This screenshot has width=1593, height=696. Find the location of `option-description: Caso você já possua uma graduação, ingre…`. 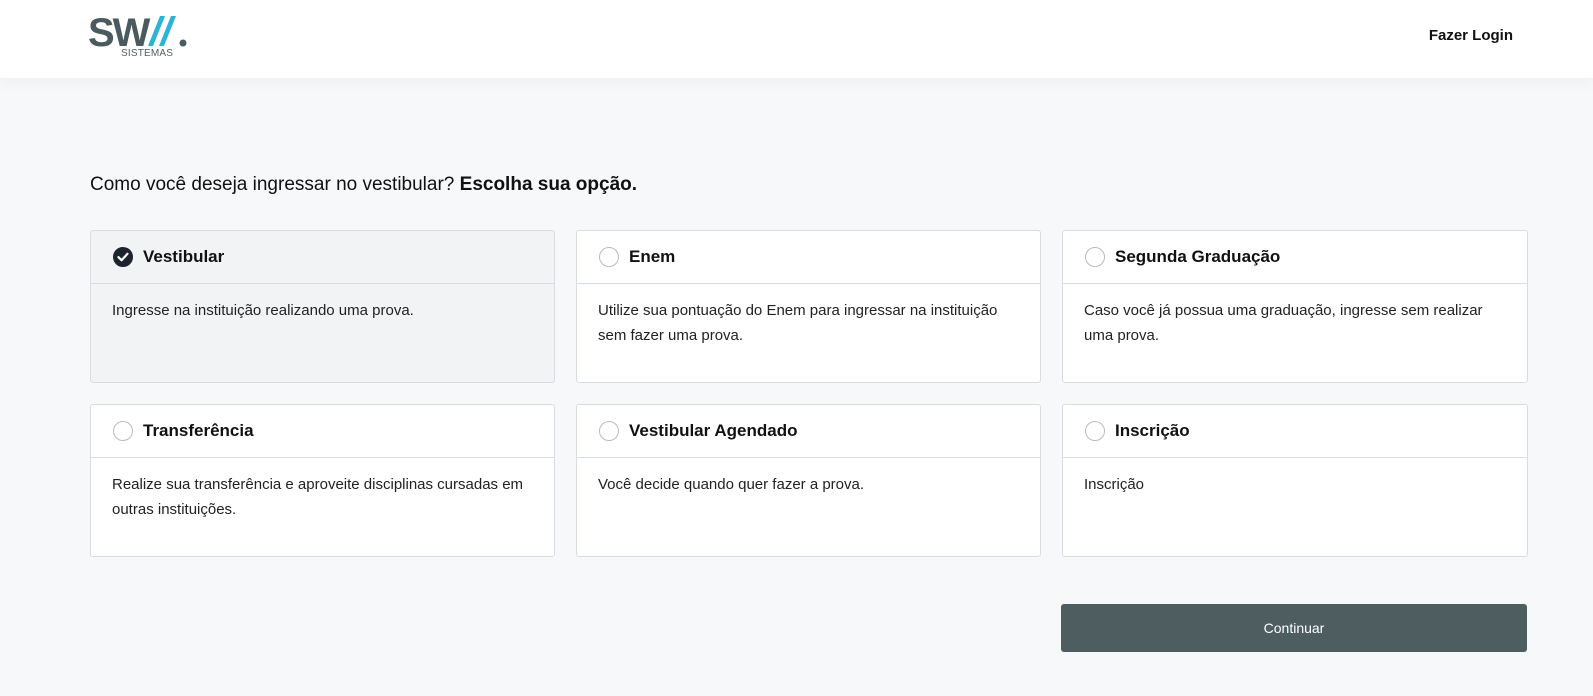

option-description: Caso você já possua uma graduação, ingre… is located at coordinates (1283, 323).